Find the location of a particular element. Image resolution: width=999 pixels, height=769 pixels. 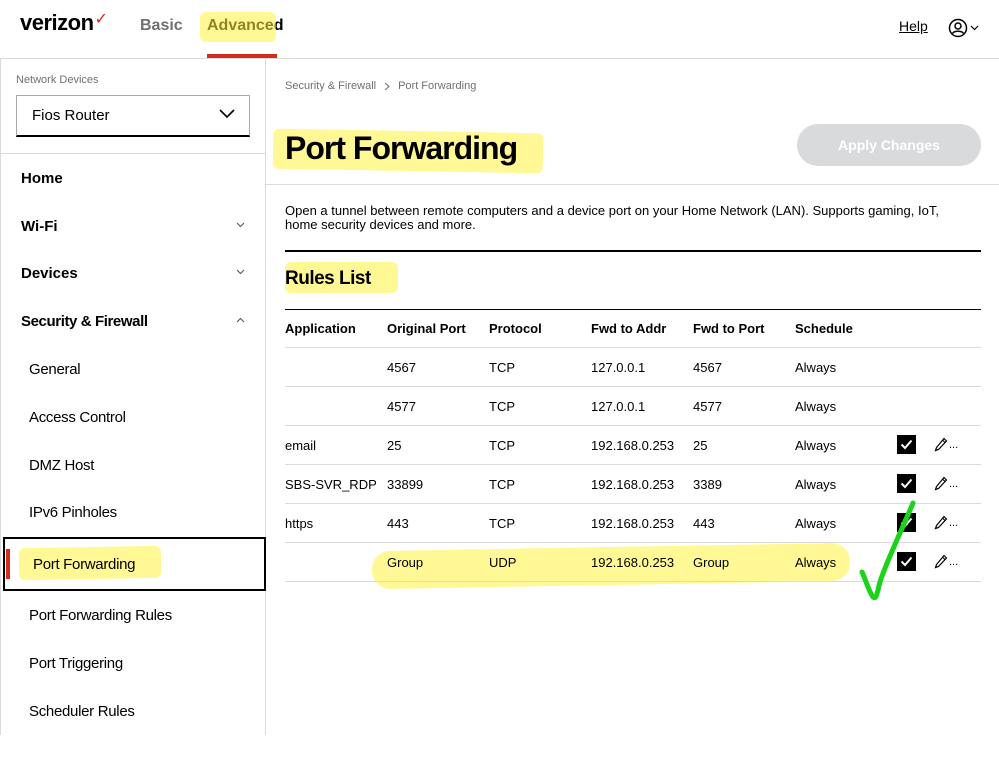

sidebar-subitem-port-forwarding-rules: Port Forwarding Rules is located at coordinates (100, 615).